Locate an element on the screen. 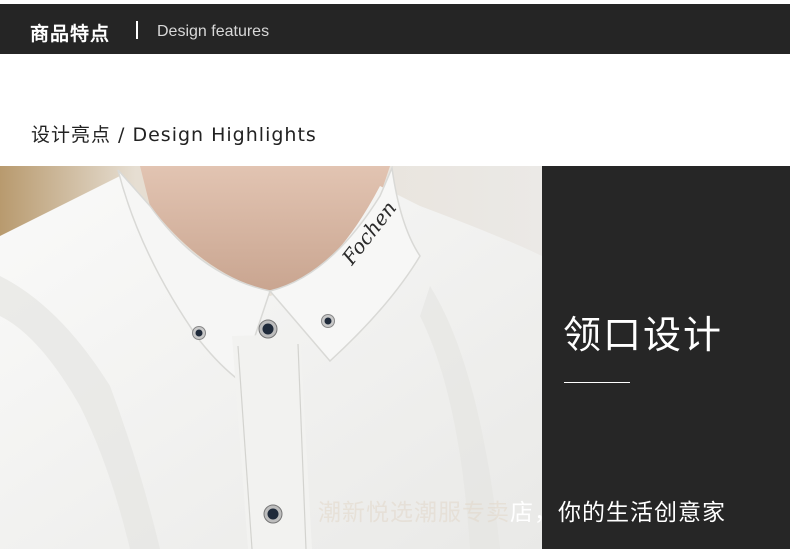 This screenshot has width=790, height=549. shirt-button-bottom is located at coordinates (273, 514).